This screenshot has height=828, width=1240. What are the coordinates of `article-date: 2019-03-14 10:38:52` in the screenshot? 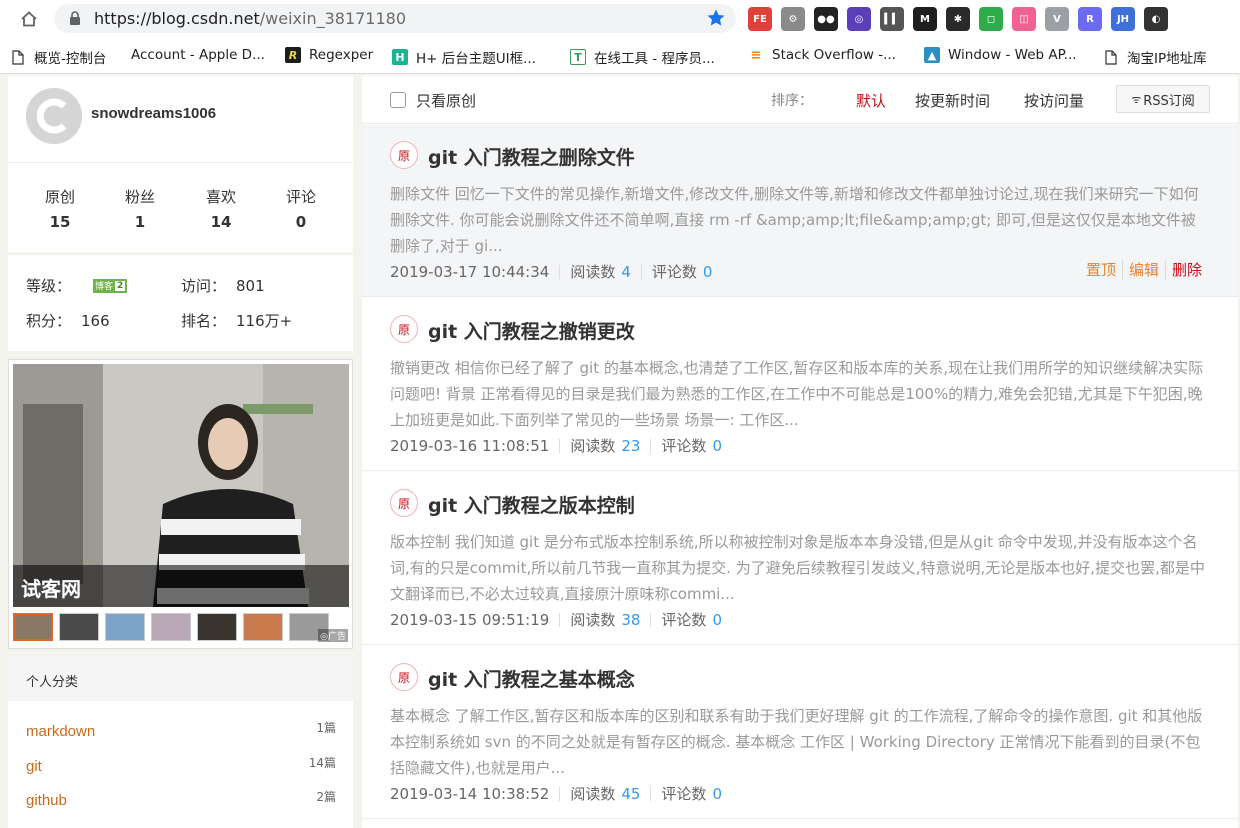 It's located at (470, 793).